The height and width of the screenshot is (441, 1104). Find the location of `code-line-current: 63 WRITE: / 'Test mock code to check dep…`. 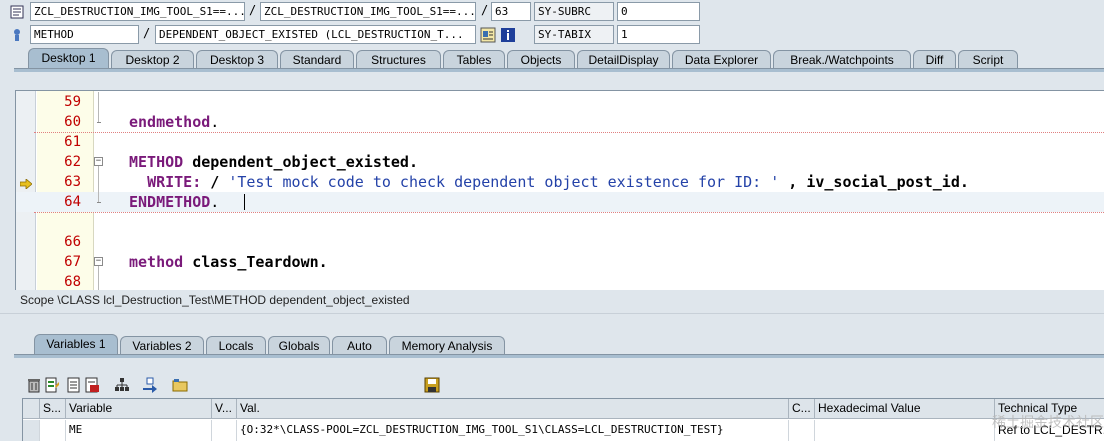

code-line-current: 63 WRITE: / 'Test mock code to check dep… is located at coordinates (584, 182).